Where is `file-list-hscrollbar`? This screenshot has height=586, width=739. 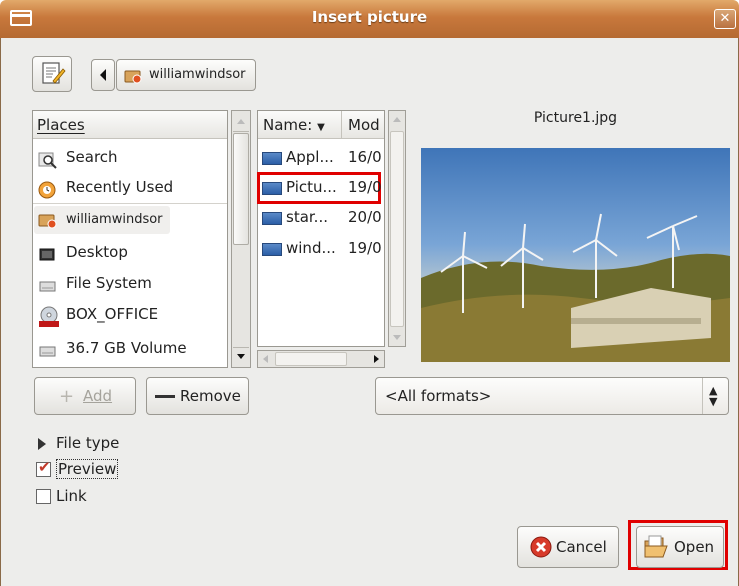 file-list-hscrollbar is located at coordinates (321, 359).